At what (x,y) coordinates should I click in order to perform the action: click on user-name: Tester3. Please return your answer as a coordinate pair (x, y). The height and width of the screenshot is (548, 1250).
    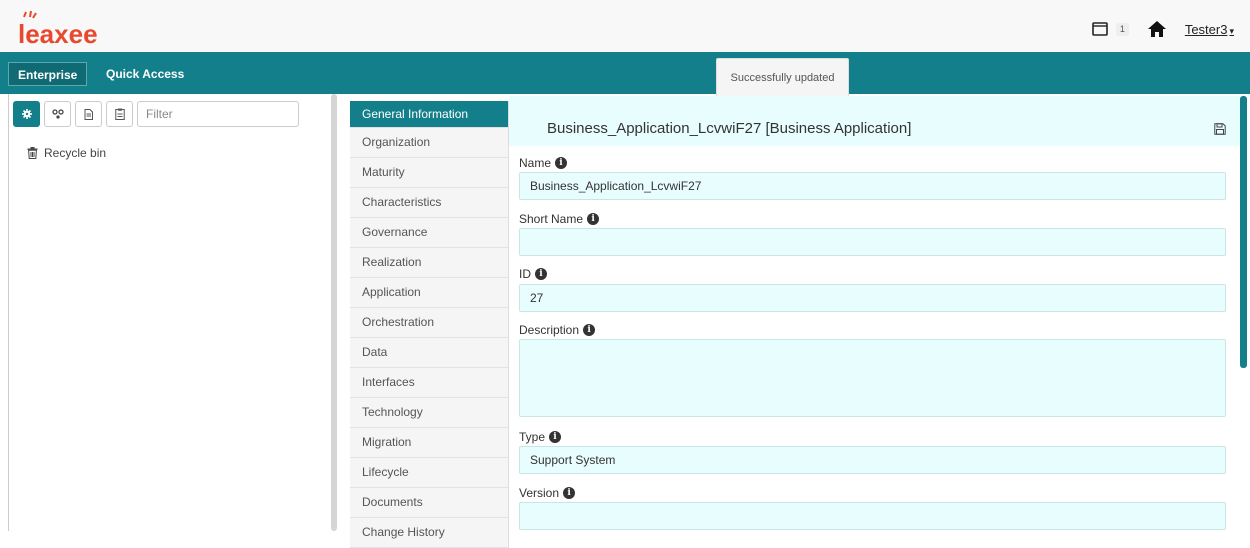
    Looking at the image, I should click on (1206, 29).